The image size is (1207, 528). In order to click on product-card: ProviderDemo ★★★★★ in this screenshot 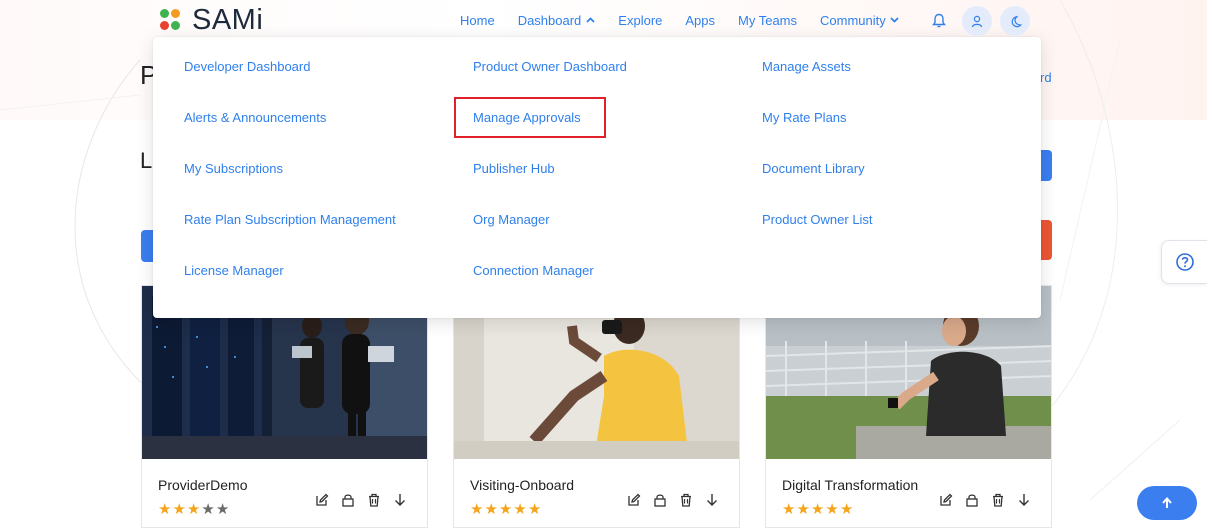, I will do `click(284, 406)`.